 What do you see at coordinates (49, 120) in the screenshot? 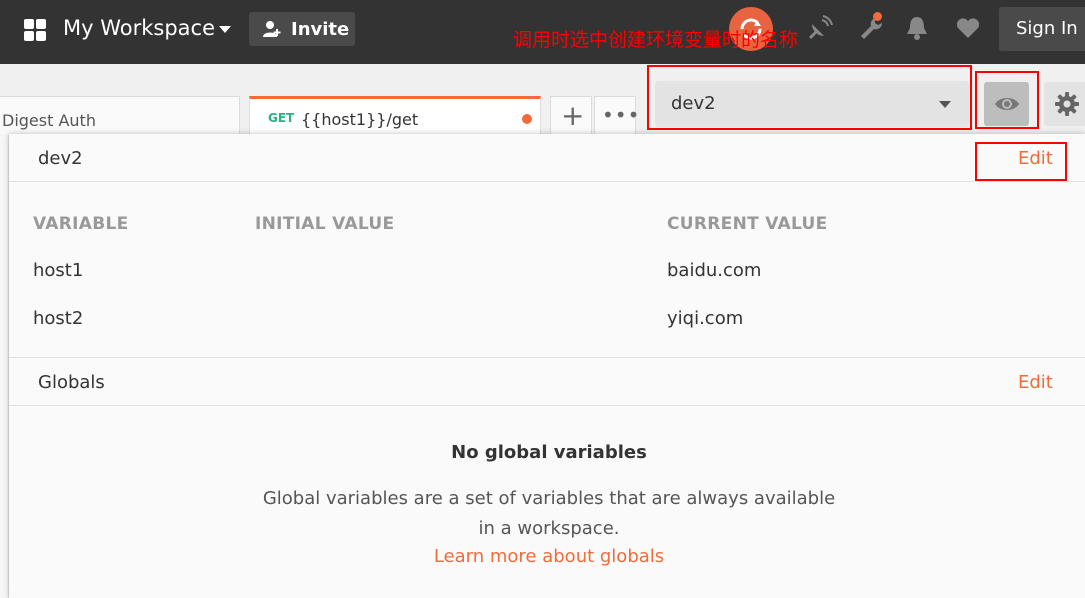
I see `tab-label: Digest Auth` at bounding box center [49, 120].